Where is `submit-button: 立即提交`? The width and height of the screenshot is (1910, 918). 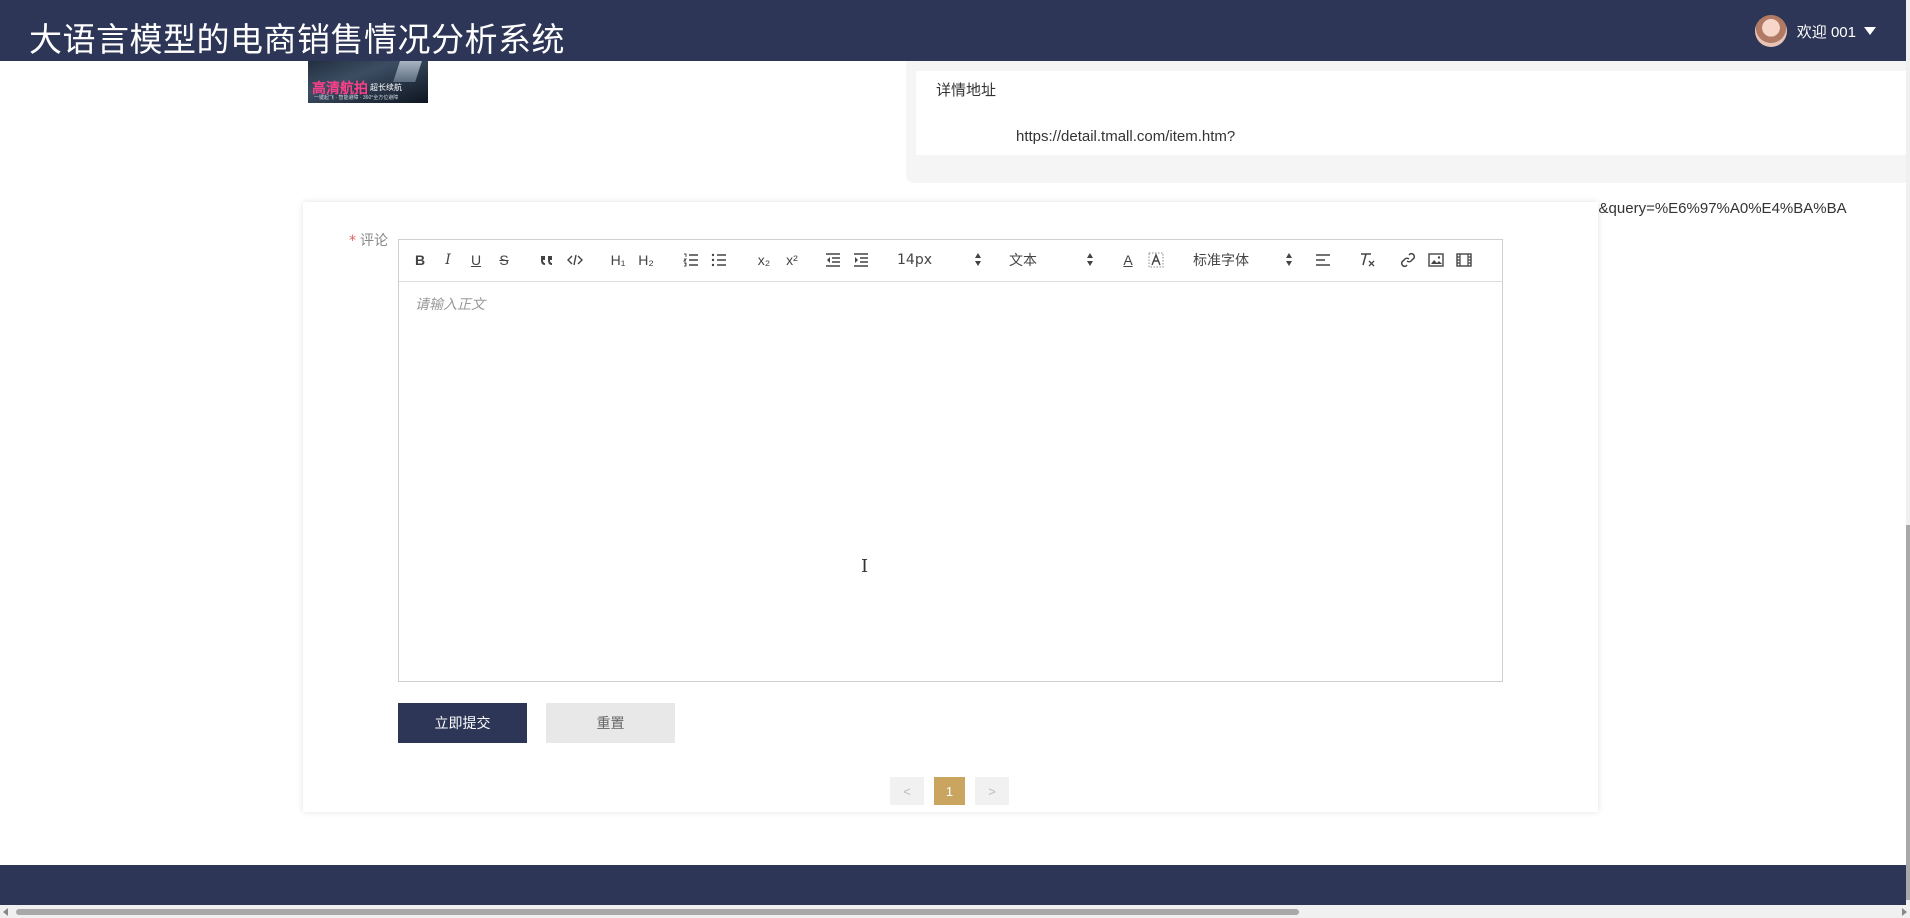
submit-button: 立即提交 is located at coordinates (462, 723).